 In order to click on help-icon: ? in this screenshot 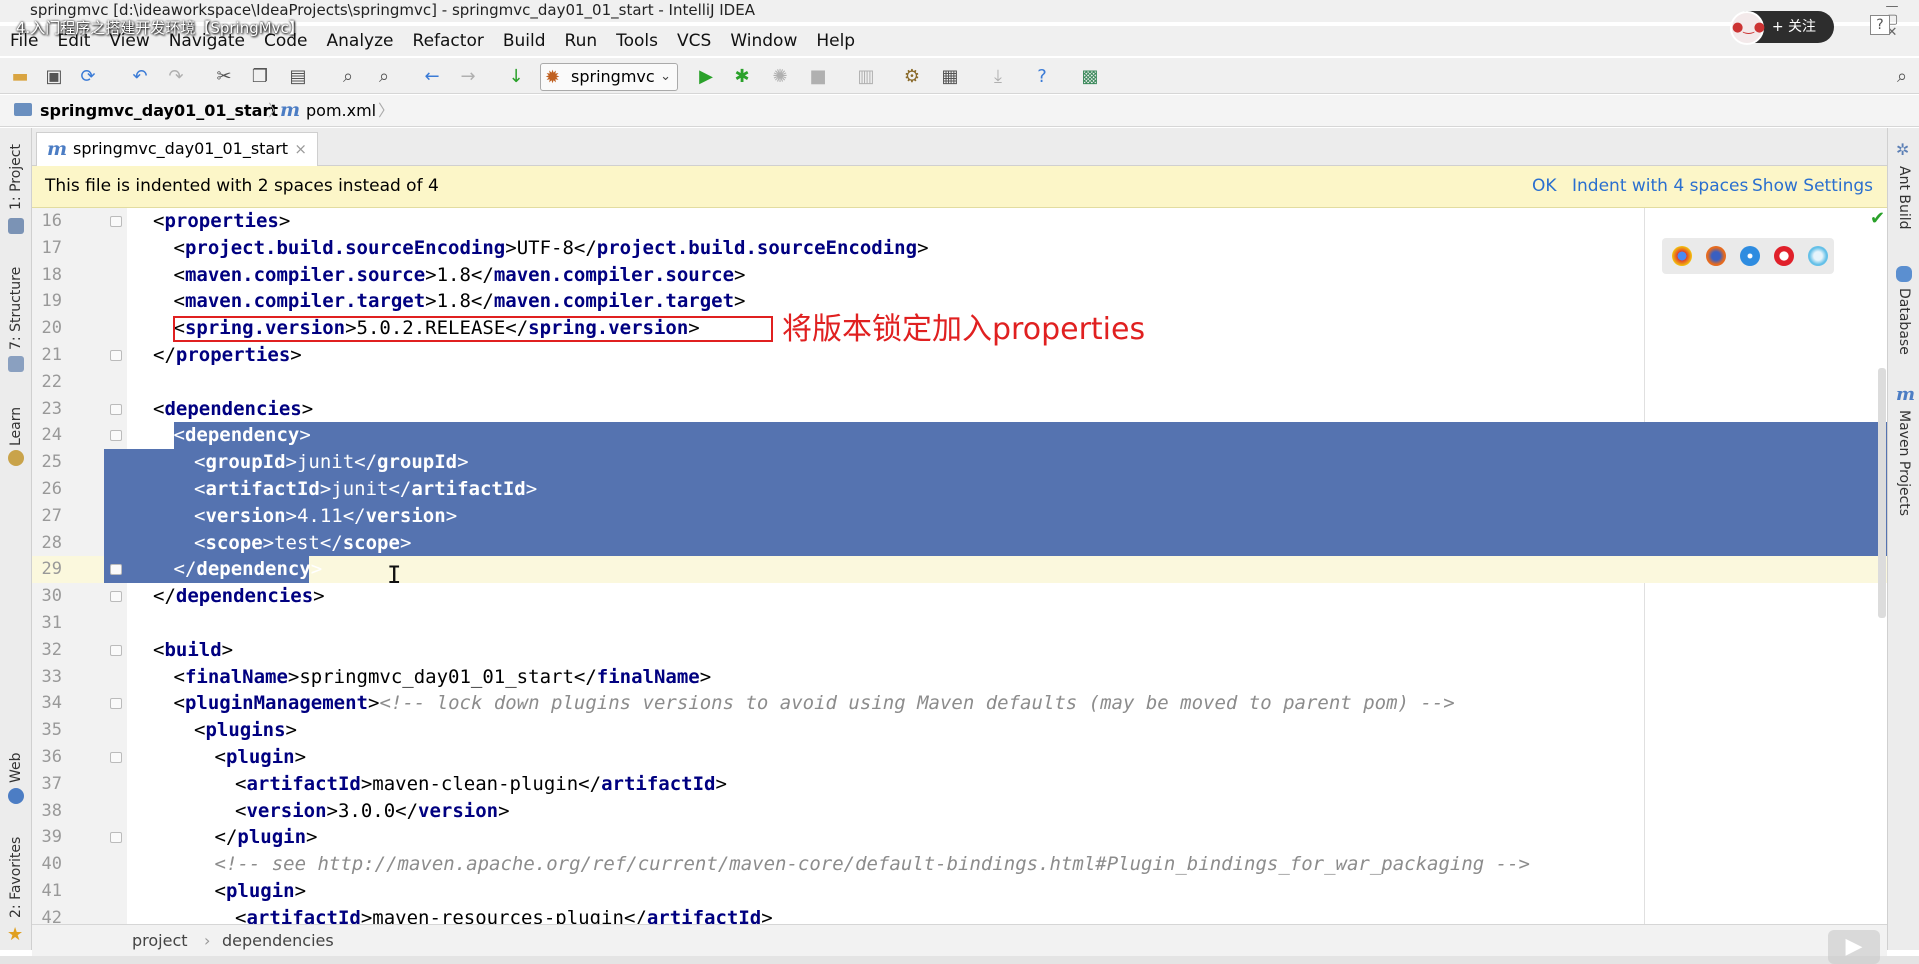, I will do `click(1880, 25)`.